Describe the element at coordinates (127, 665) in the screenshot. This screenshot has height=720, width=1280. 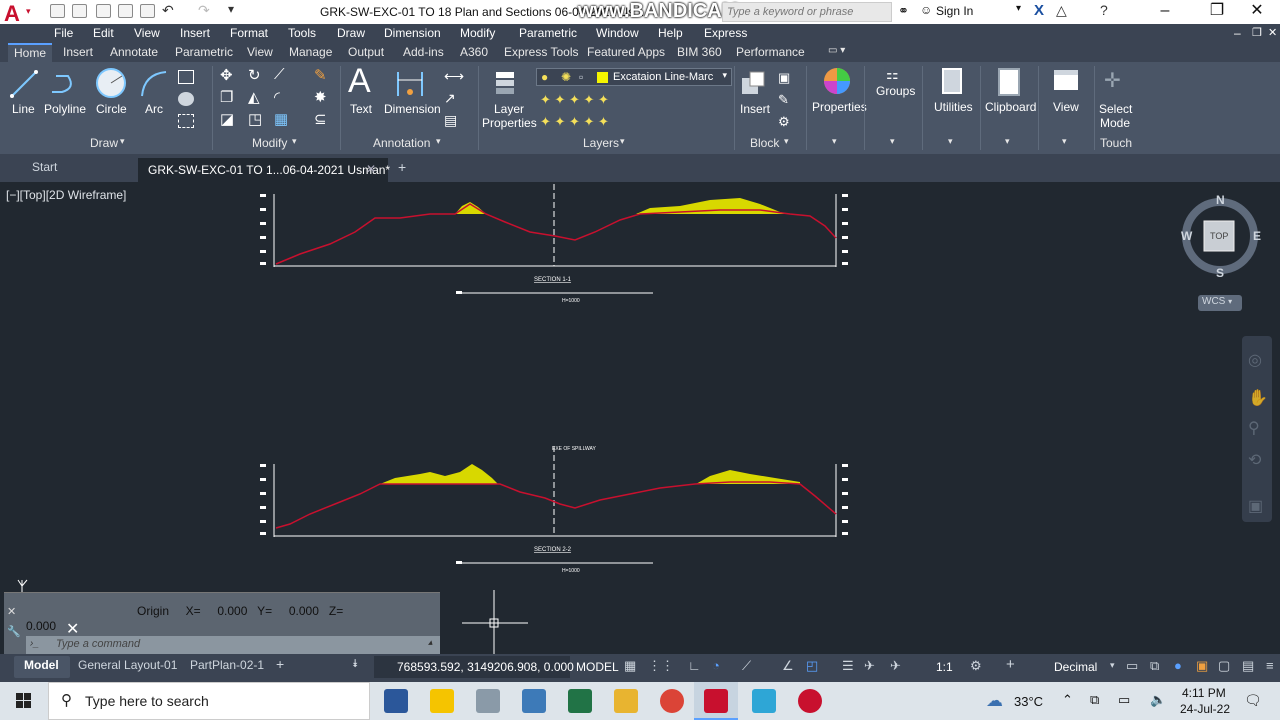
I see `tab-general-layout: General Layout-01` at that location.